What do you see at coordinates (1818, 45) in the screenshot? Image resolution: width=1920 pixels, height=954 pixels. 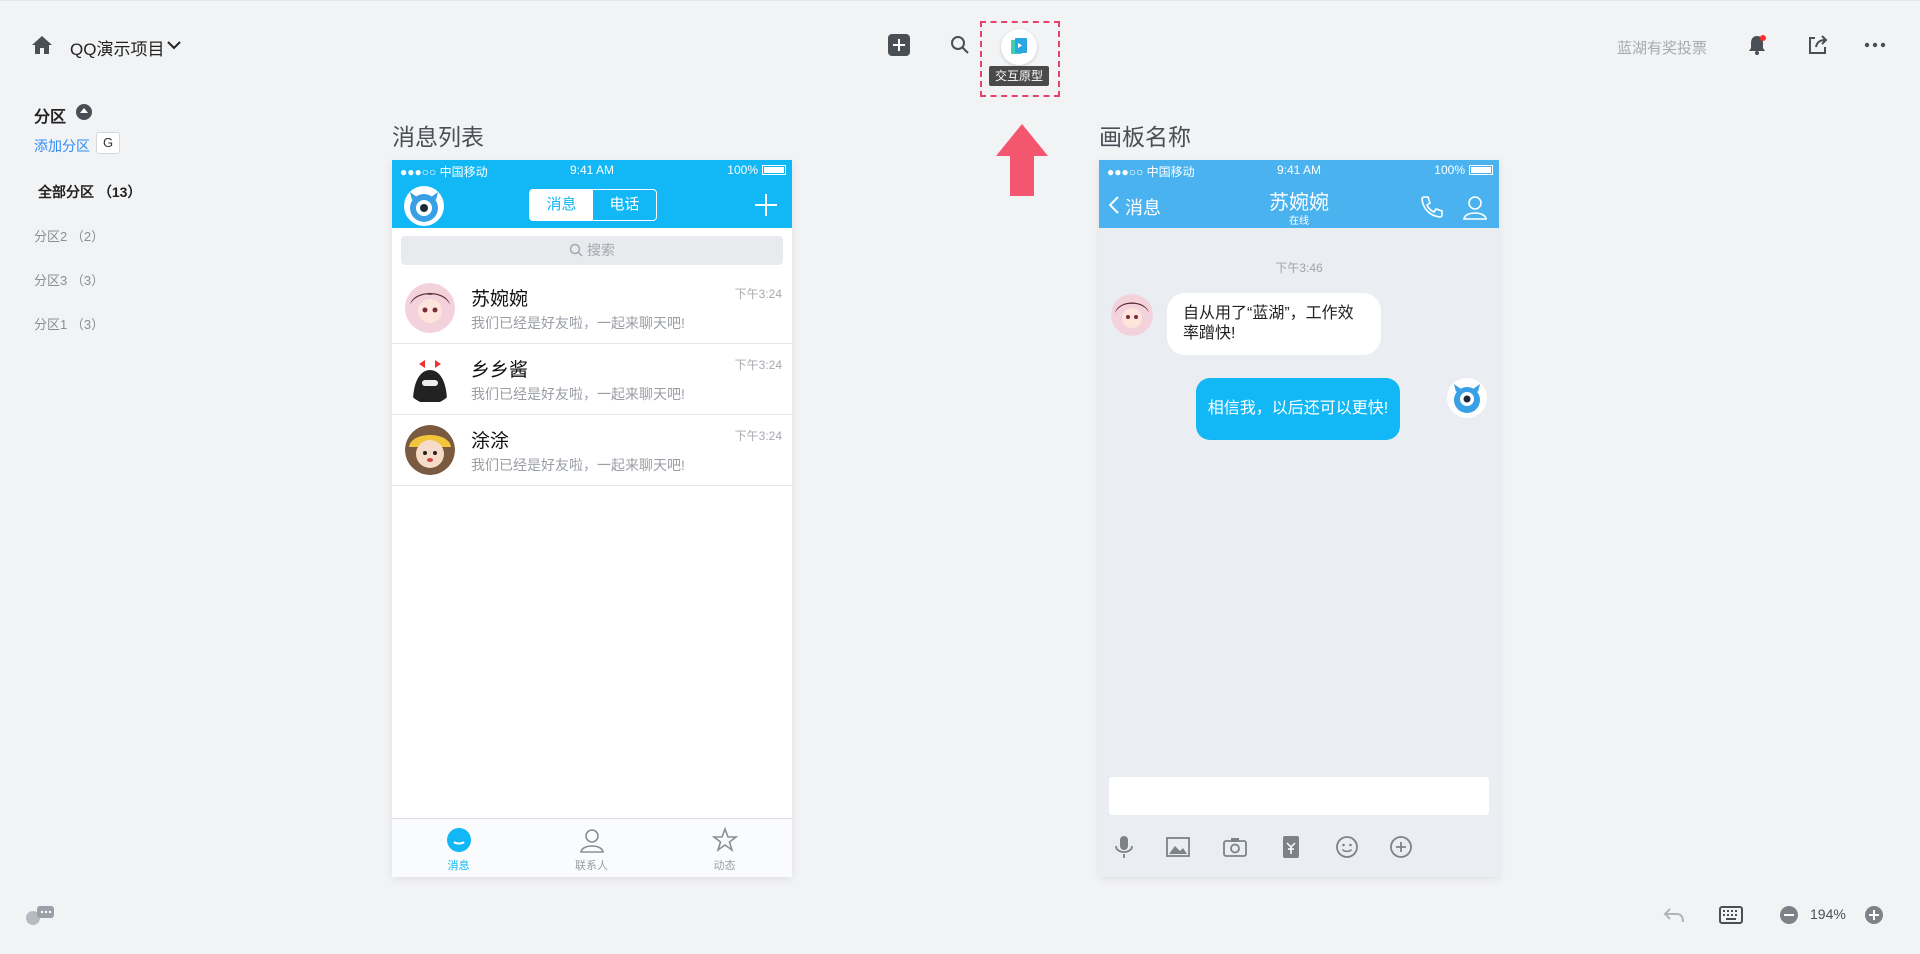 I see `share-icon` at bounding box center [1818, 45].